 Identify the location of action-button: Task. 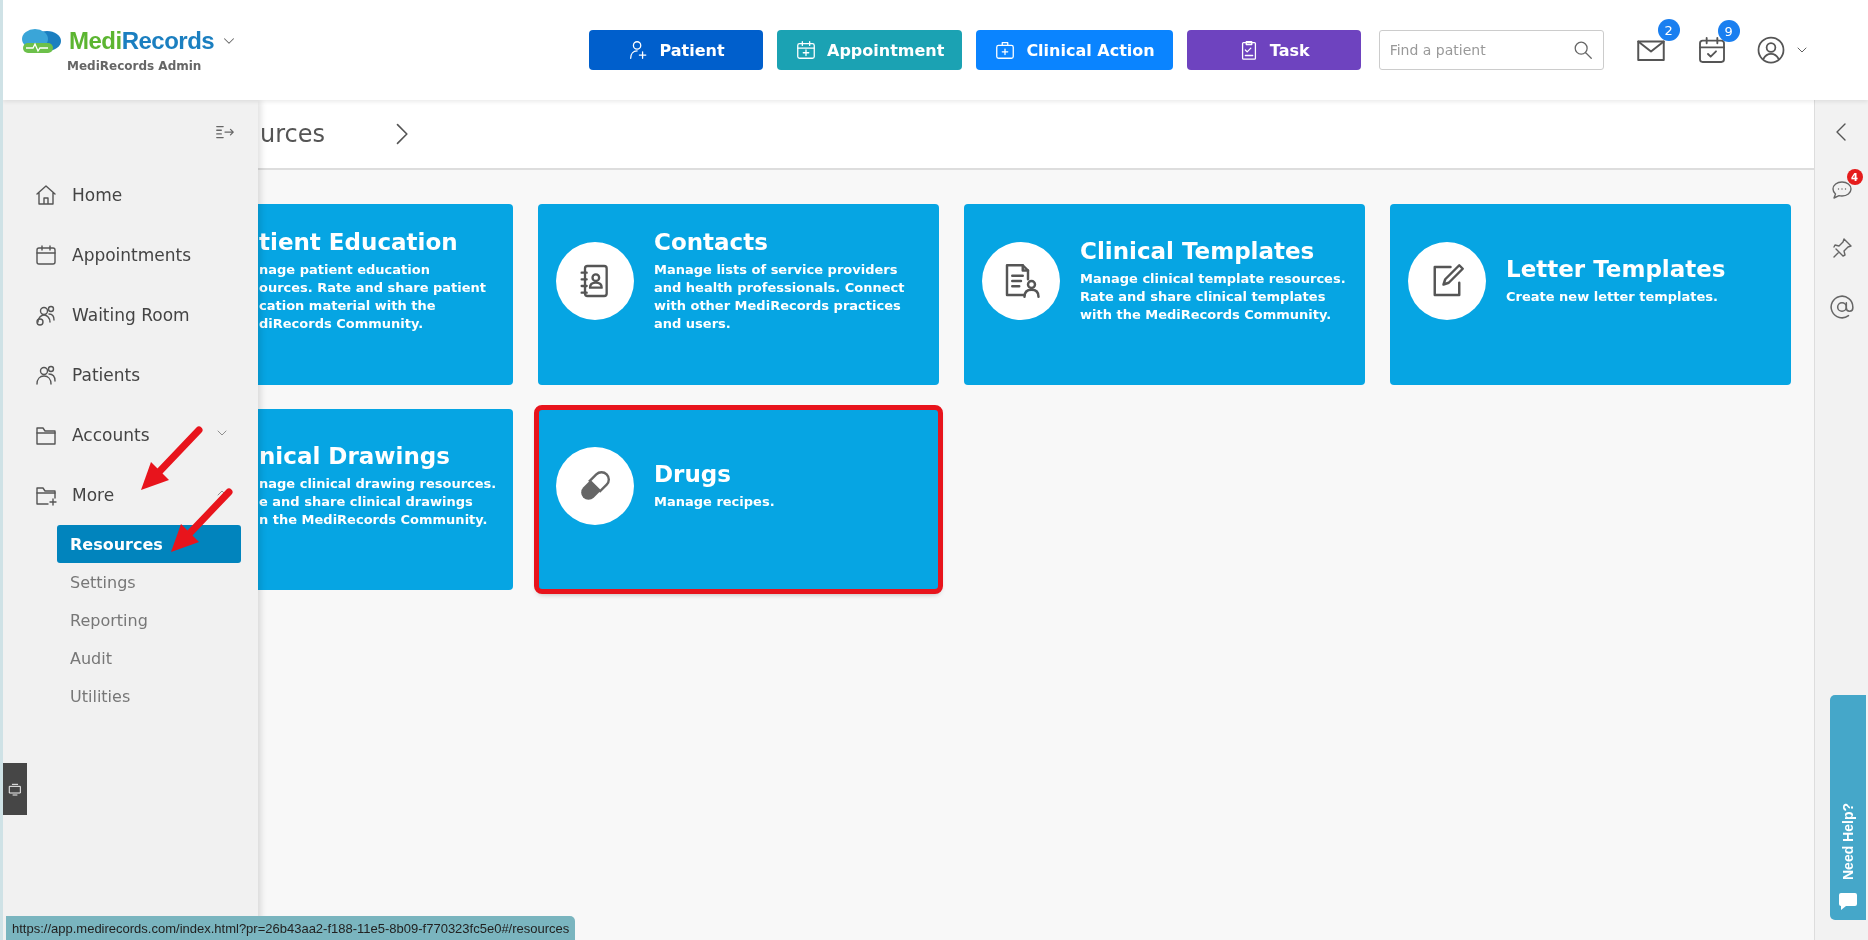
(1273, 50).